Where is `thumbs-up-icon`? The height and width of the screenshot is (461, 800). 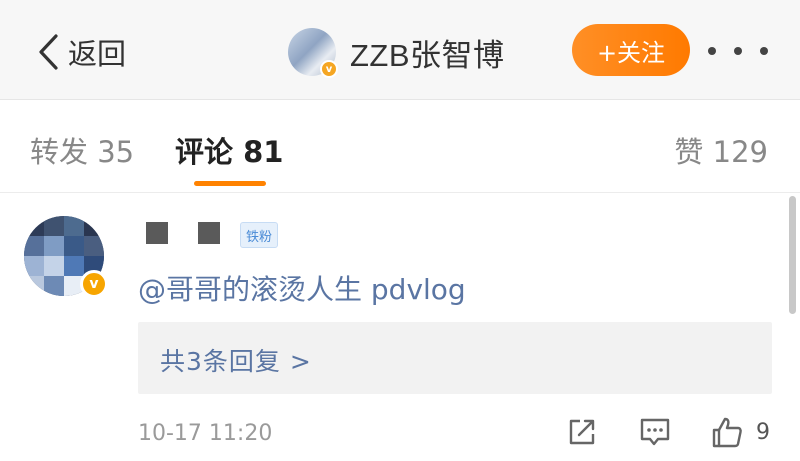
thumbs-up-icon is located at coordinates (727, 432).